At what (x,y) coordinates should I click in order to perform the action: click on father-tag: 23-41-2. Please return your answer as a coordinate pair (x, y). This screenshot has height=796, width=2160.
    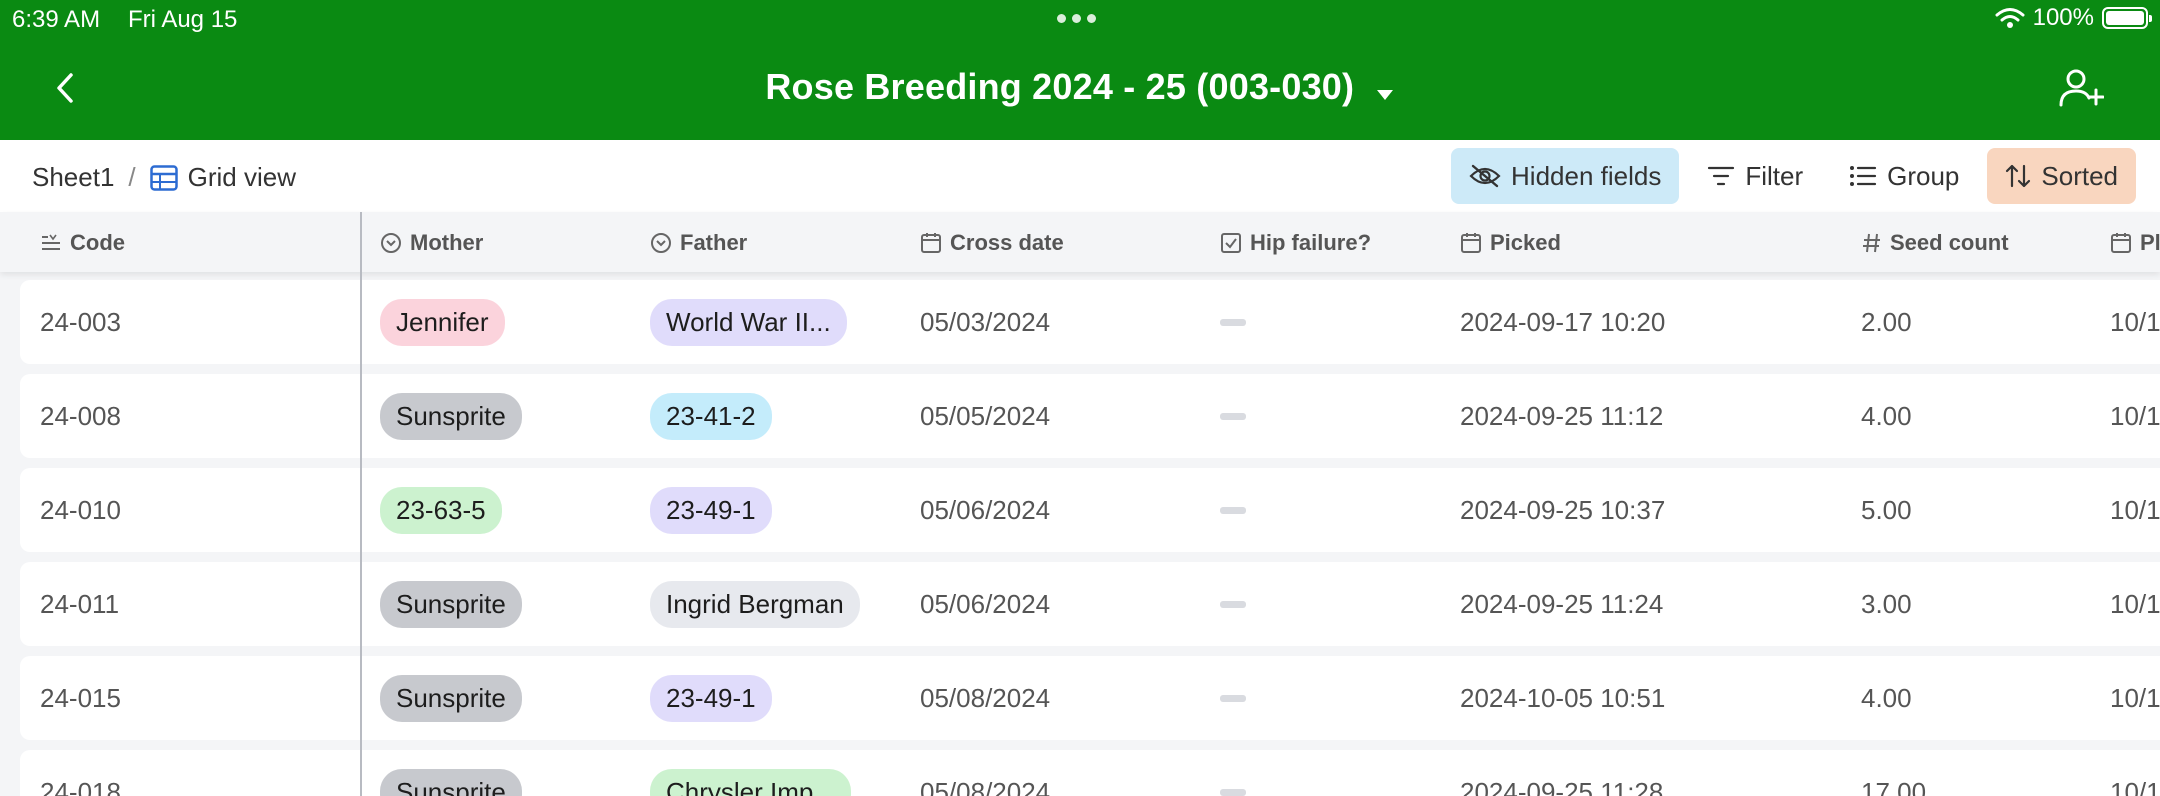
    Looking at the image, I should click on (711, 416).